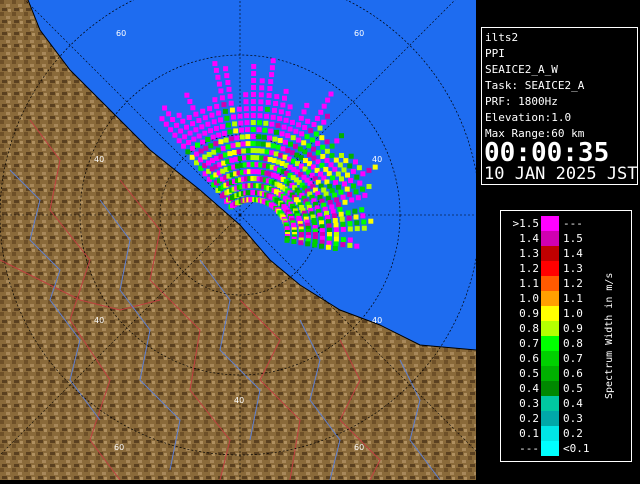 Image resolution: width=640 pixels, height=484 pixels. What do you see at coordinates (529, 253) in the screenshot?
I see `legend-lower-bound: 1.3` at bounding box center [529, 253].